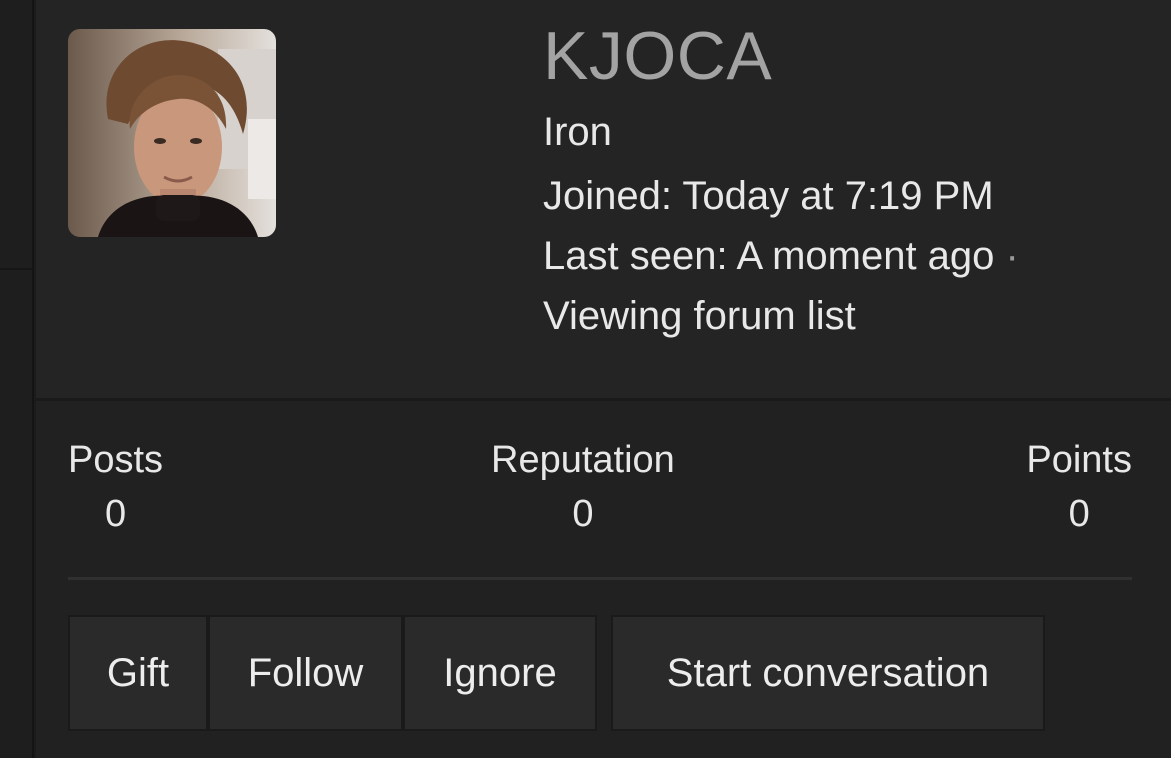 This screenshot has height=758, width=1171. I want to click on last-seen-line: Last seen: A moment ago ·, so click(843, 256).